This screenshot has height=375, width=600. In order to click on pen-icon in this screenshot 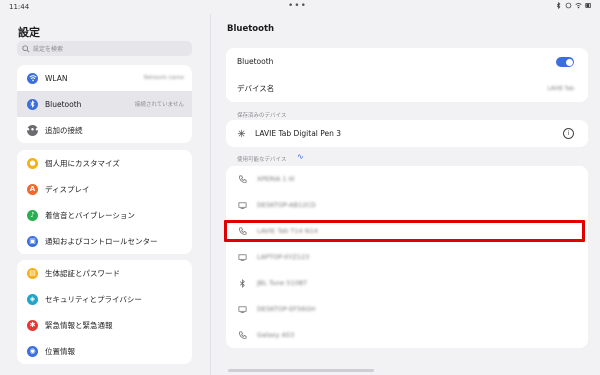, I will do `click(241, 133)`.